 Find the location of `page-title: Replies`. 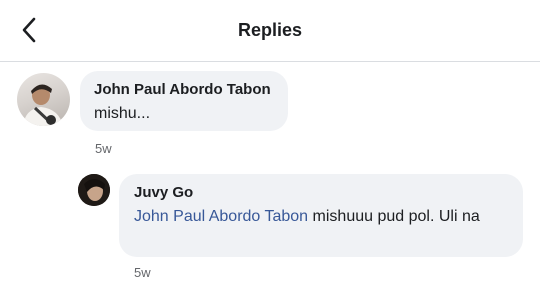

page-title: Replies is located at coordinates (270, 30).